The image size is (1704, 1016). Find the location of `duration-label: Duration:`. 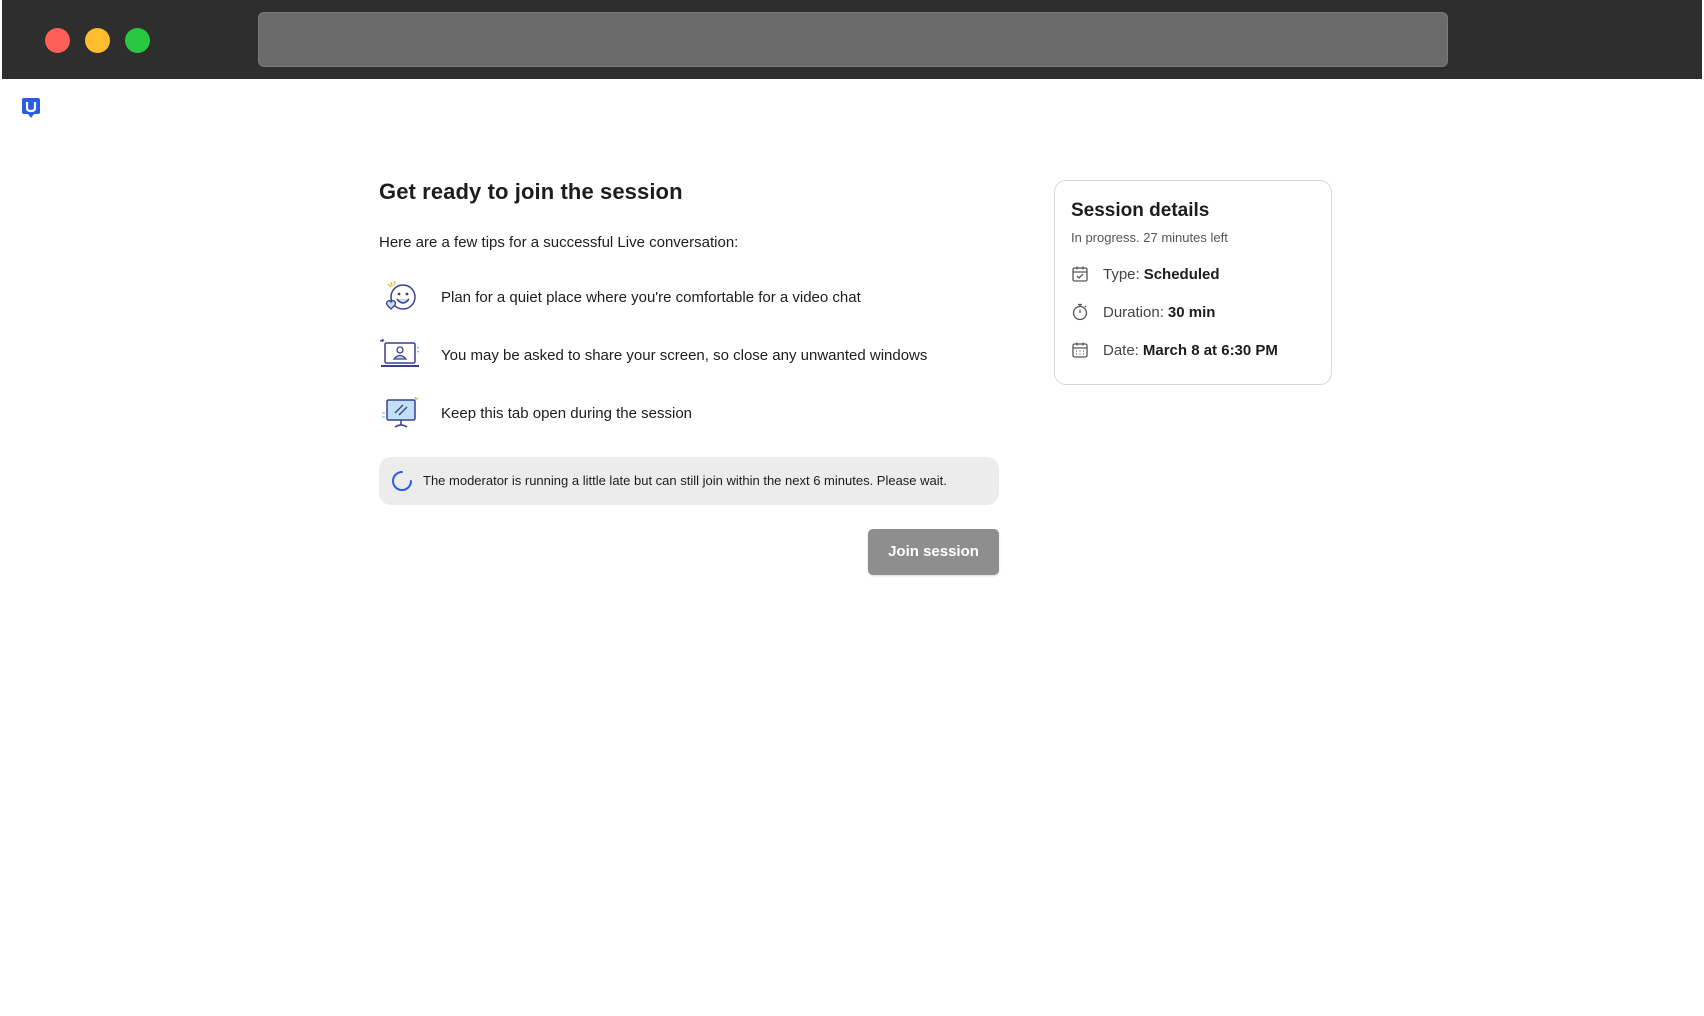

duration-label: Duration: is located at coordinates (1133, 312).